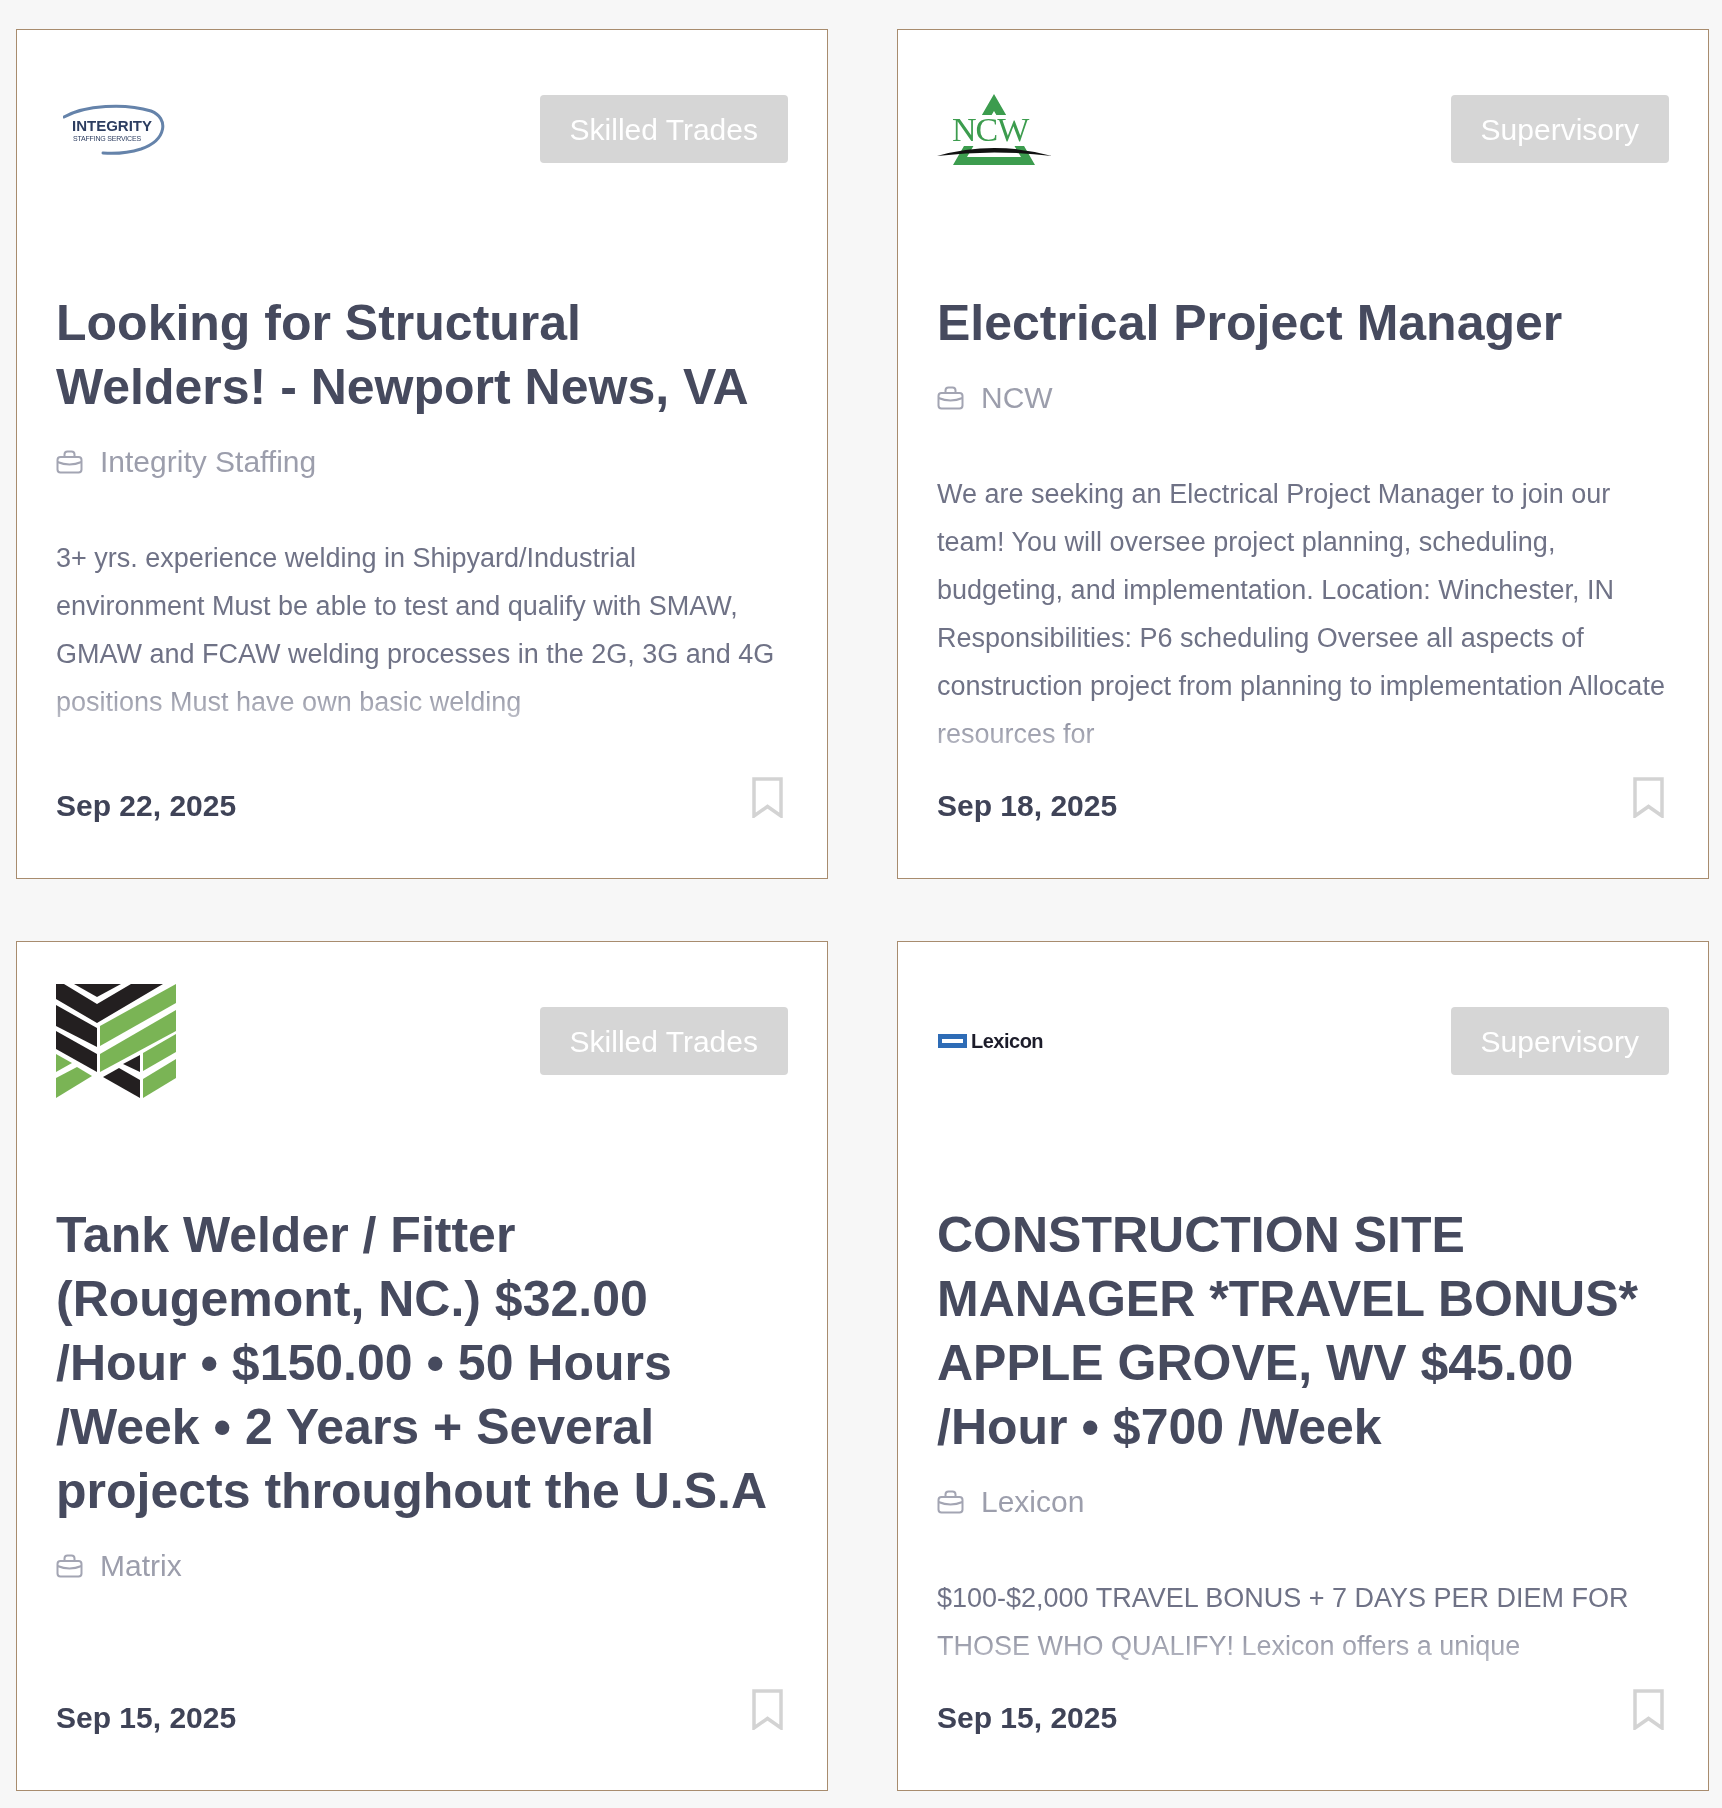 Image resolution: width=1722 pixels, height=1808 pixels. I want to click on company-name: Lexicon, so click(1033, 1502).